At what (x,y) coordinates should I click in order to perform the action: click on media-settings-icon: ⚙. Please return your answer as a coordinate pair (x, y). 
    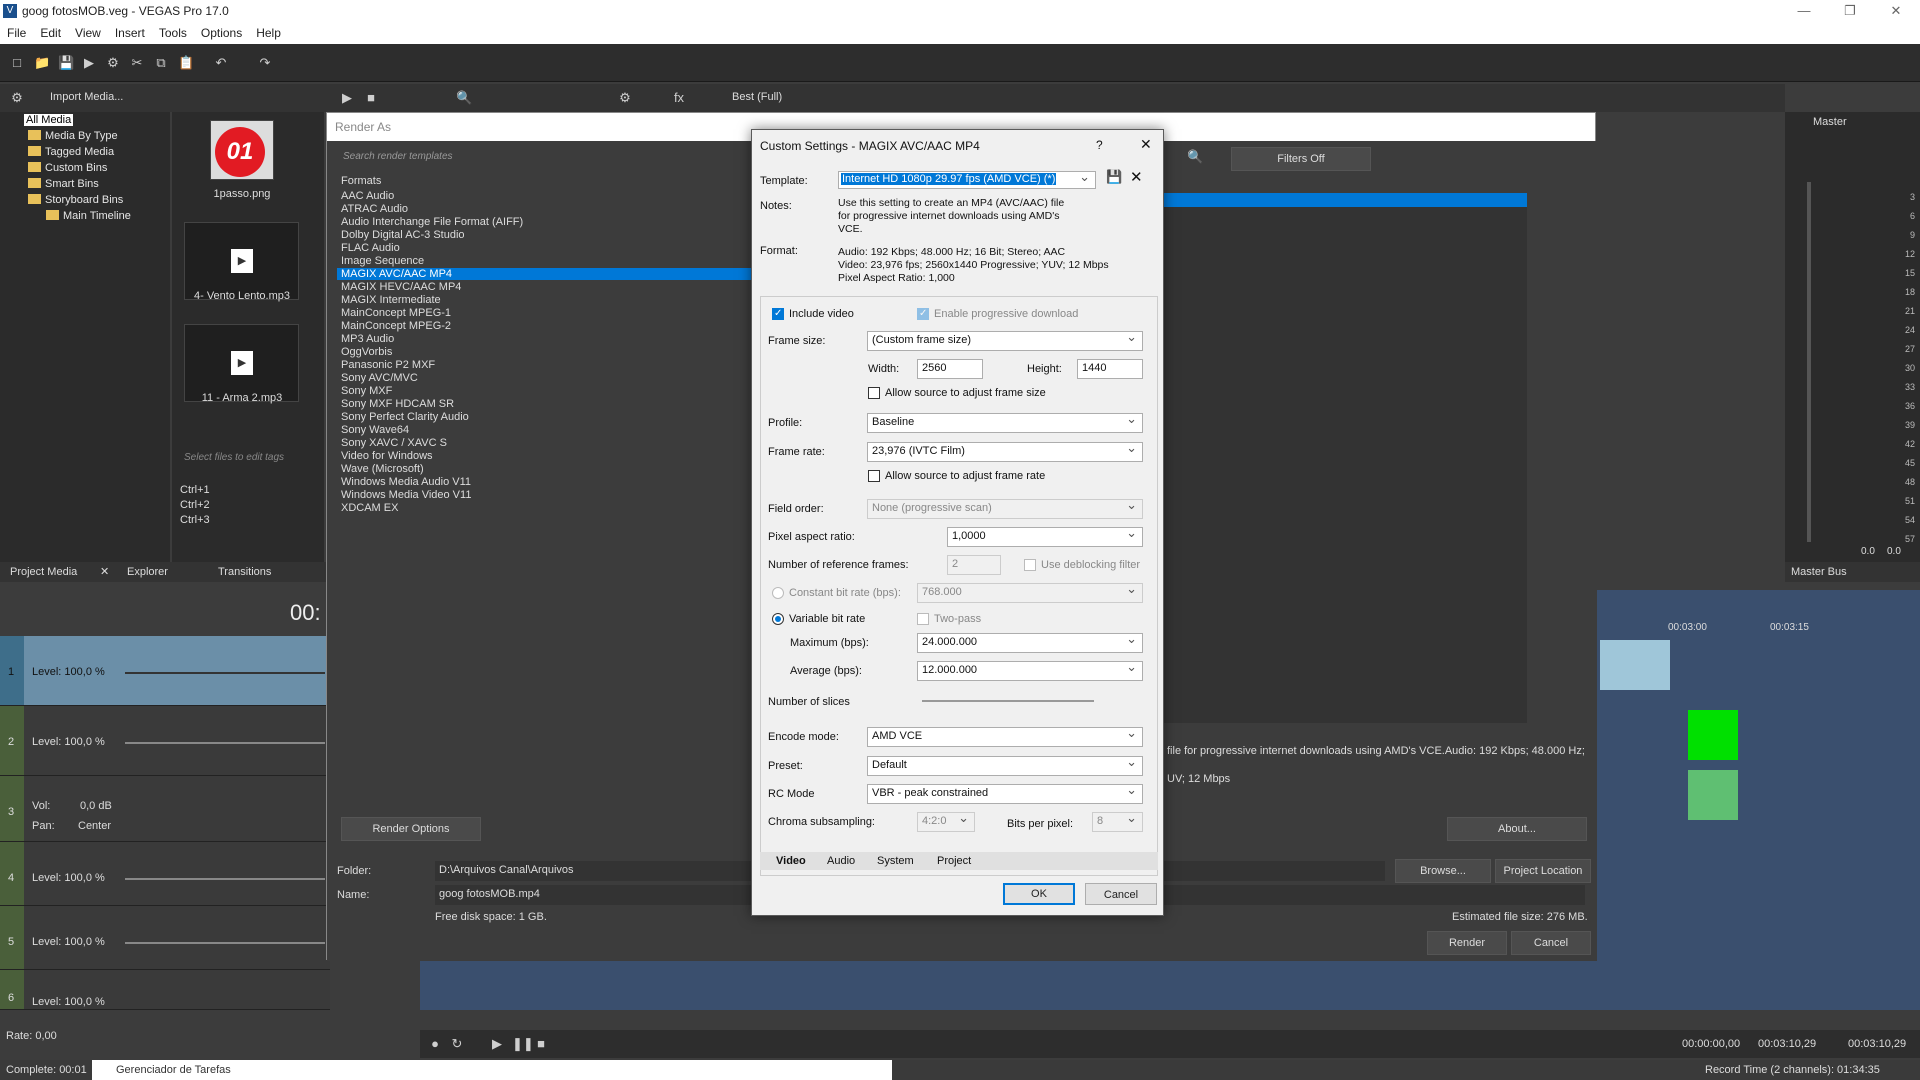
    Looking at the image, I should click on (17, 98).